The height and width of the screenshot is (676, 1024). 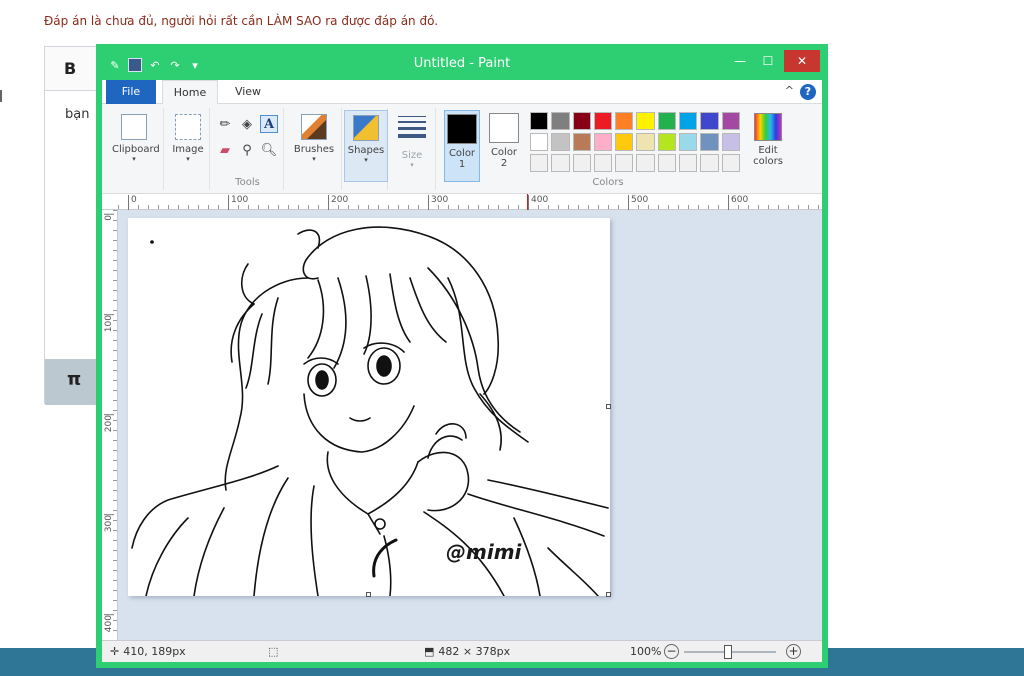 I want to click on size-lines-icon, so click(x=412, y=129).